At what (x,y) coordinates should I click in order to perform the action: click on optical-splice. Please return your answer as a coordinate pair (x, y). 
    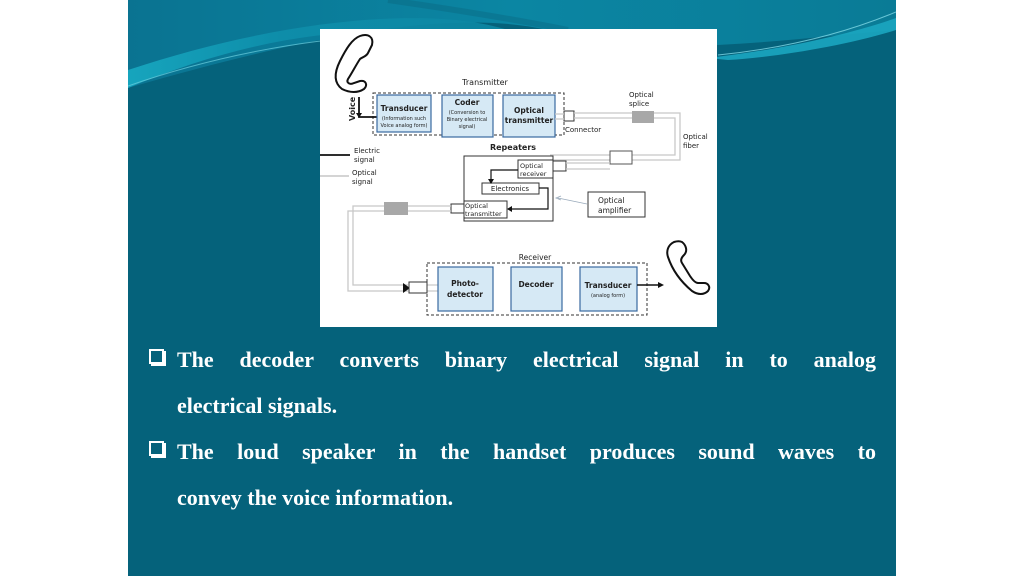
    Looking at the image, I should click on (643, 117).